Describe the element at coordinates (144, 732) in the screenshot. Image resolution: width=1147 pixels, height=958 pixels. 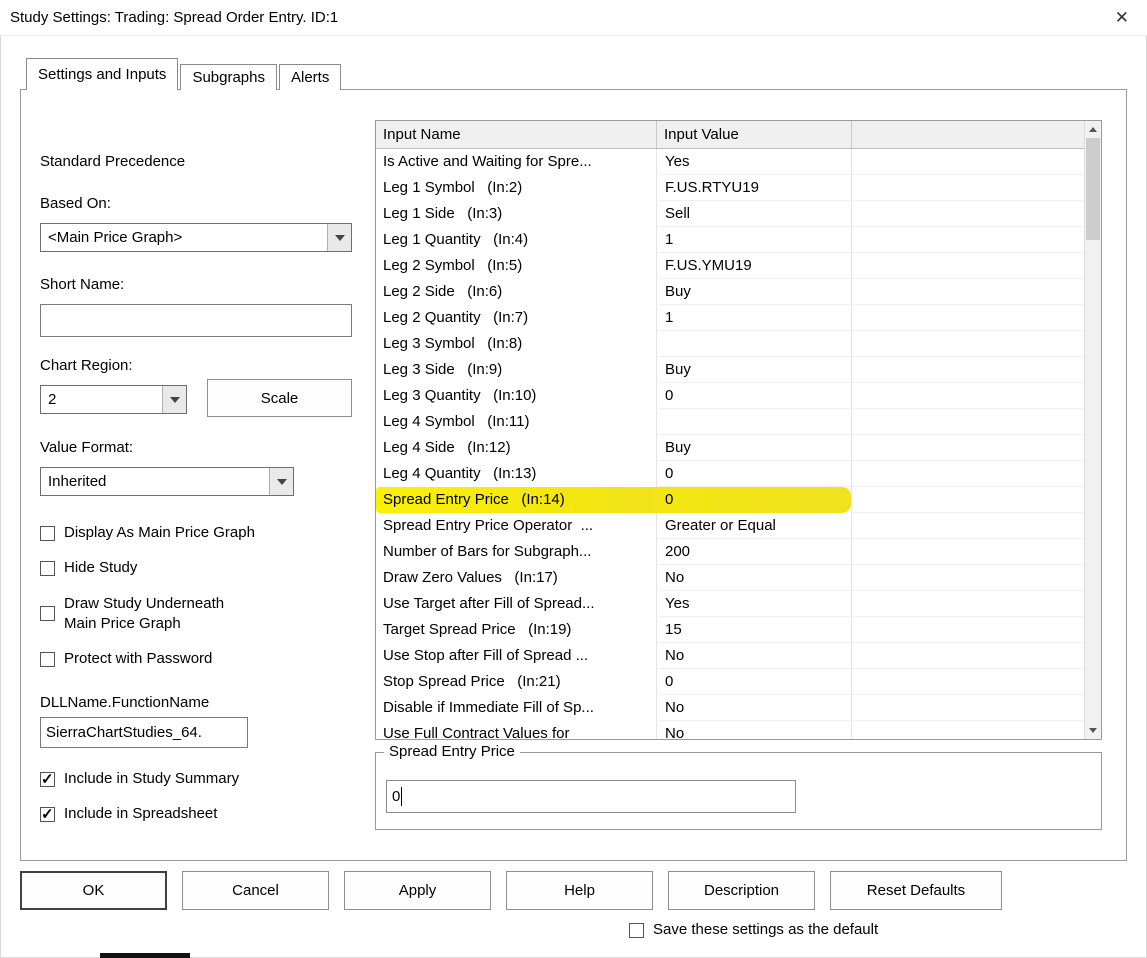
I see `dll-function-input` at that location.